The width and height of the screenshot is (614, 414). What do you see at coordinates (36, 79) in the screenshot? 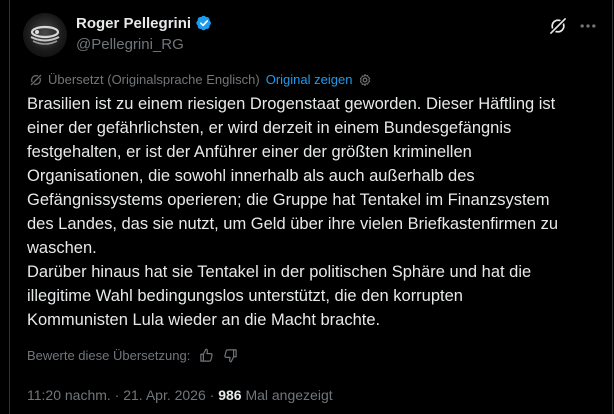
I see `translate-icon` at bounding box center [36, 79].